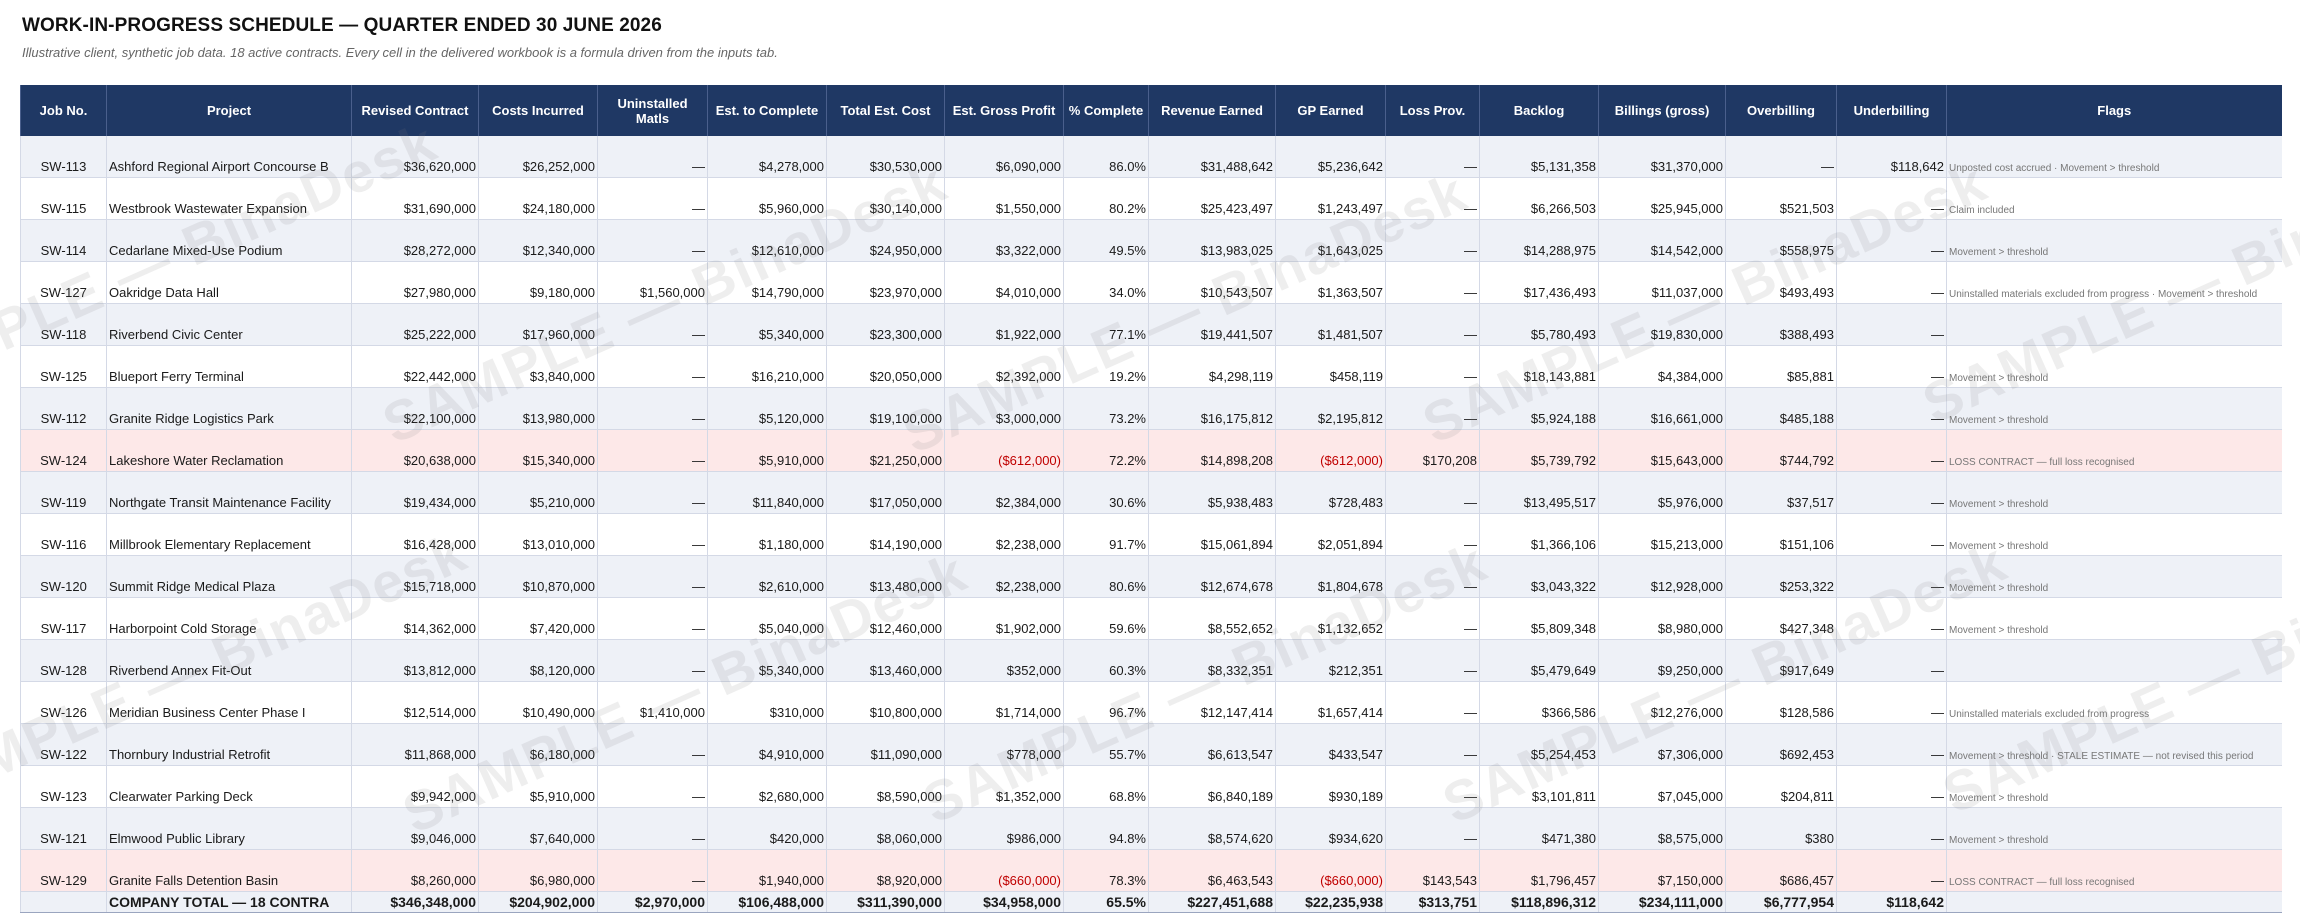 This screenshot has height=913, width=2300. I want to click on est-gross-profit-cell: $3,322,000, so click(1004, 240).